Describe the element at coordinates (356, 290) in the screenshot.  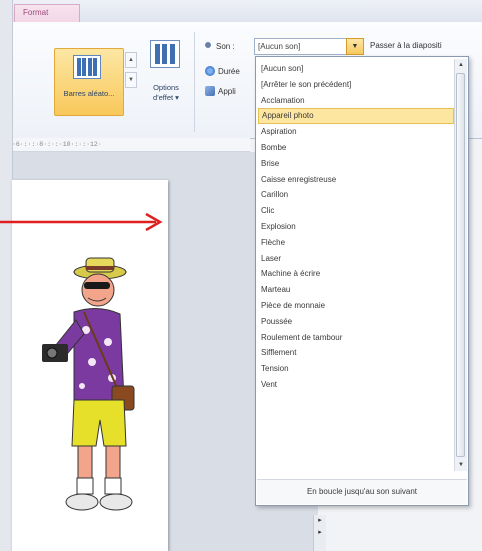
I see `sound-option-item: Marteau` at that location.